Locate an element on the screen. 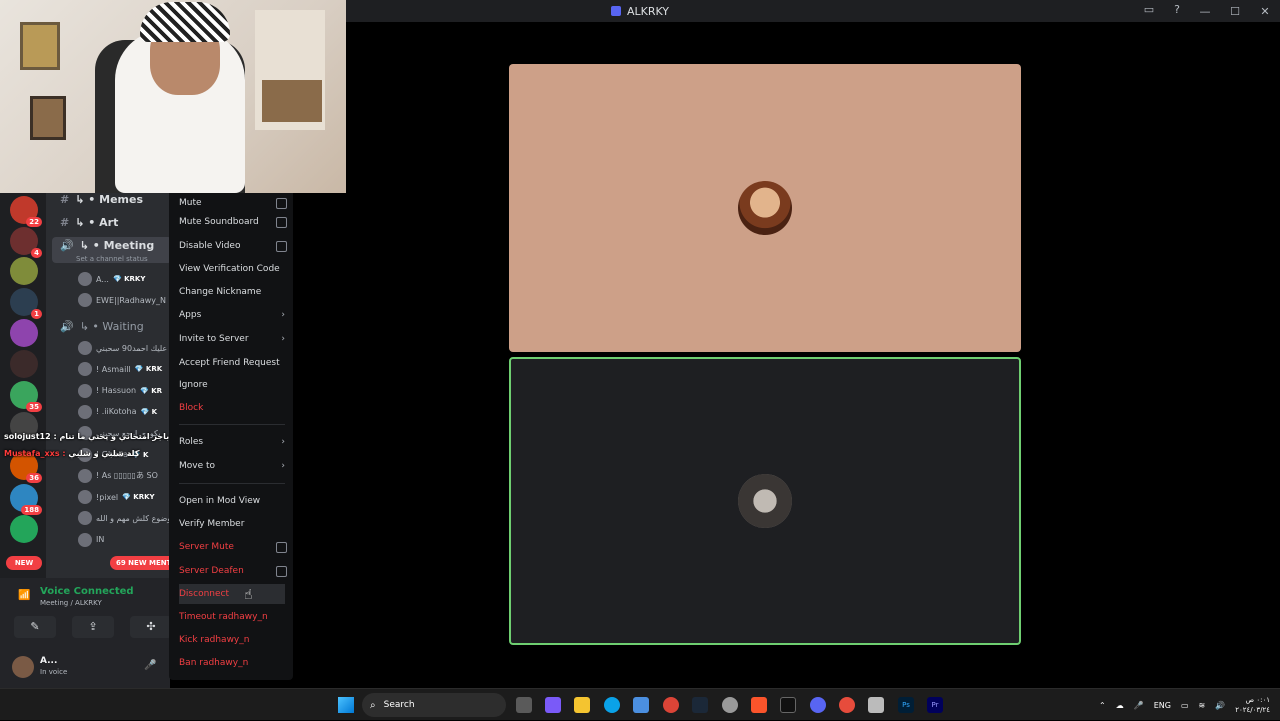 Image resolution: width=1280 pixels, height=721 pixels. chevron-up-icon: ⌃ is located at coordinates (1102, 705).